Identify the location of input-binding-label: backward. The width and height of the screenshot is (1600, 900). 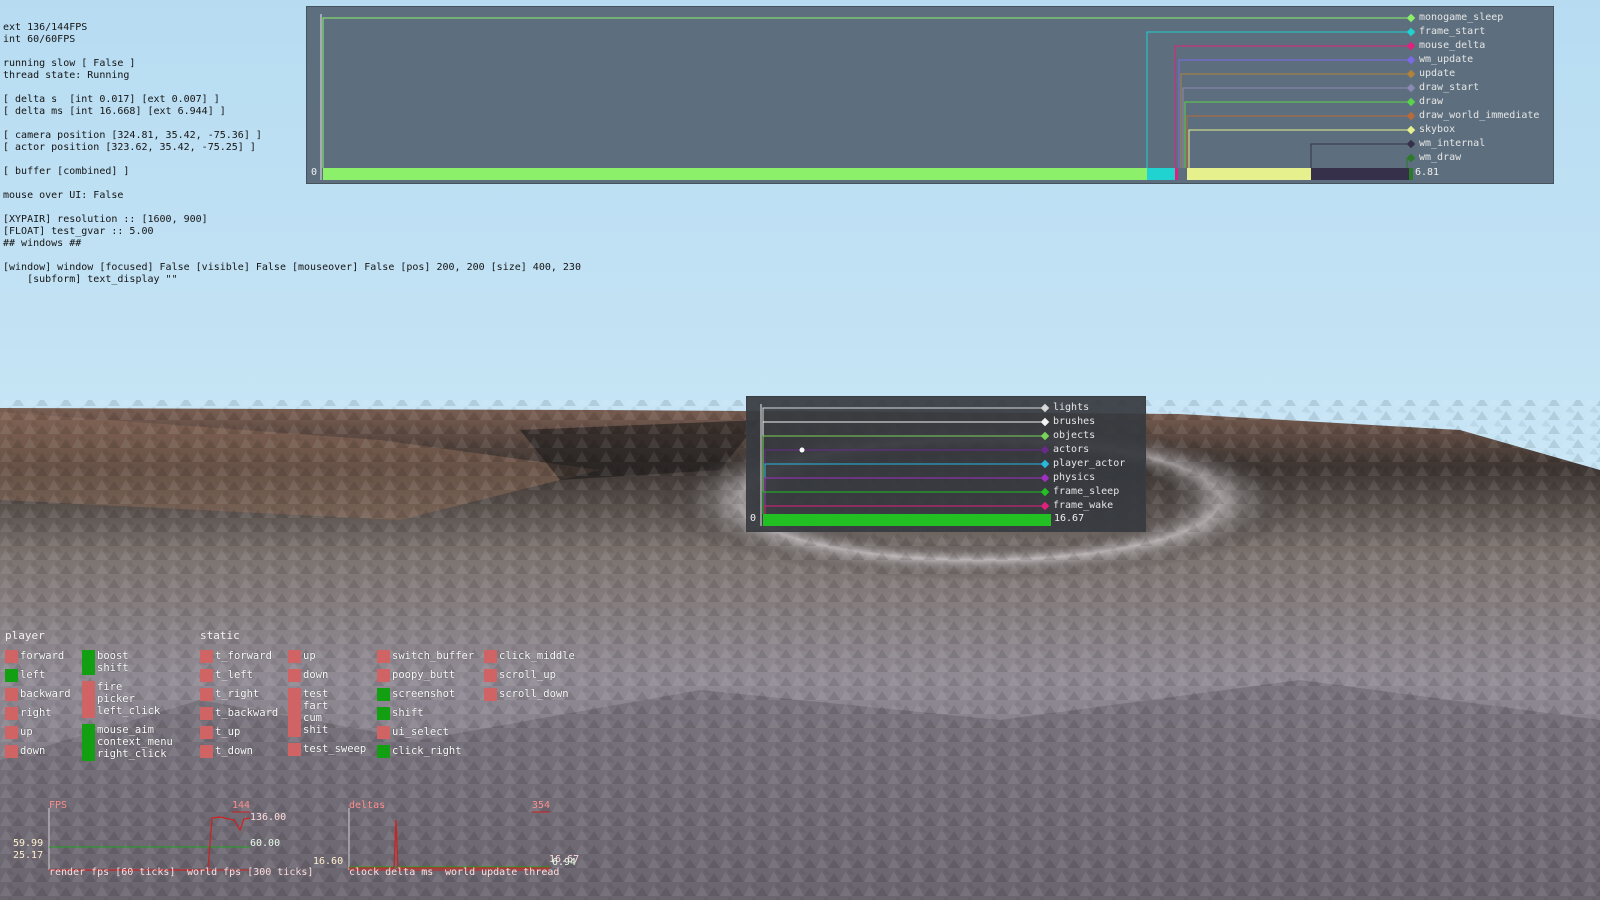
(45, 694).